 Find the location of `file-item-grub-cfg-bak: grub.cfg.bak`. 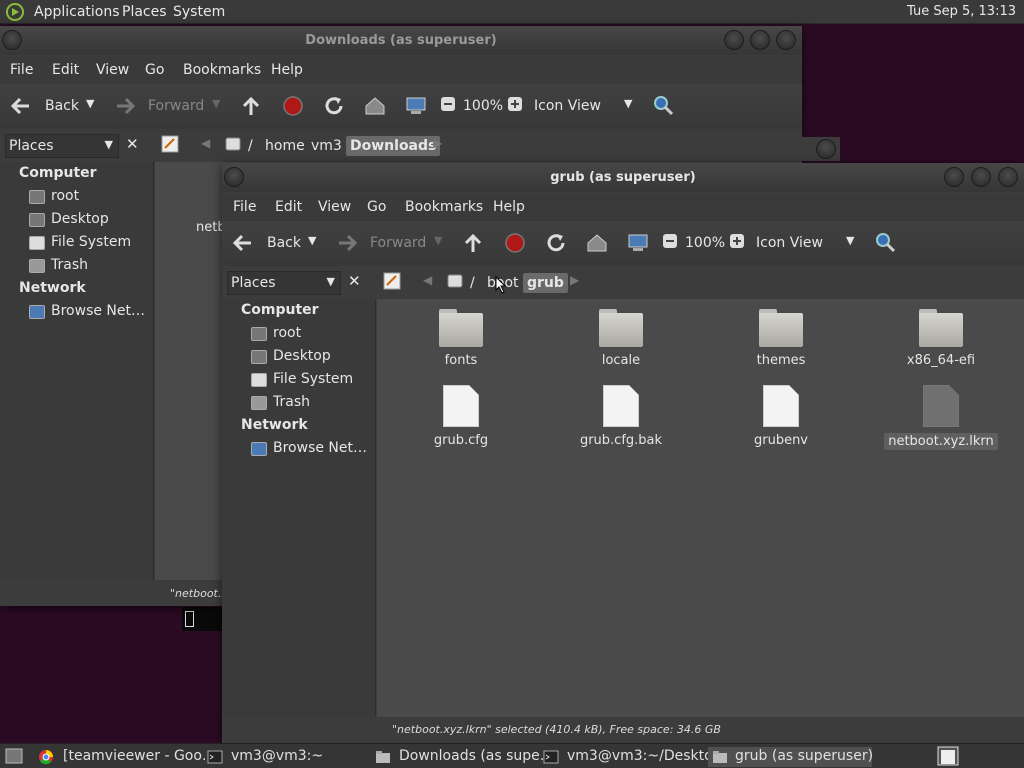

file-item-grub-cfg-bak: grub.cfg.bak is located at coordinates (621, 416).